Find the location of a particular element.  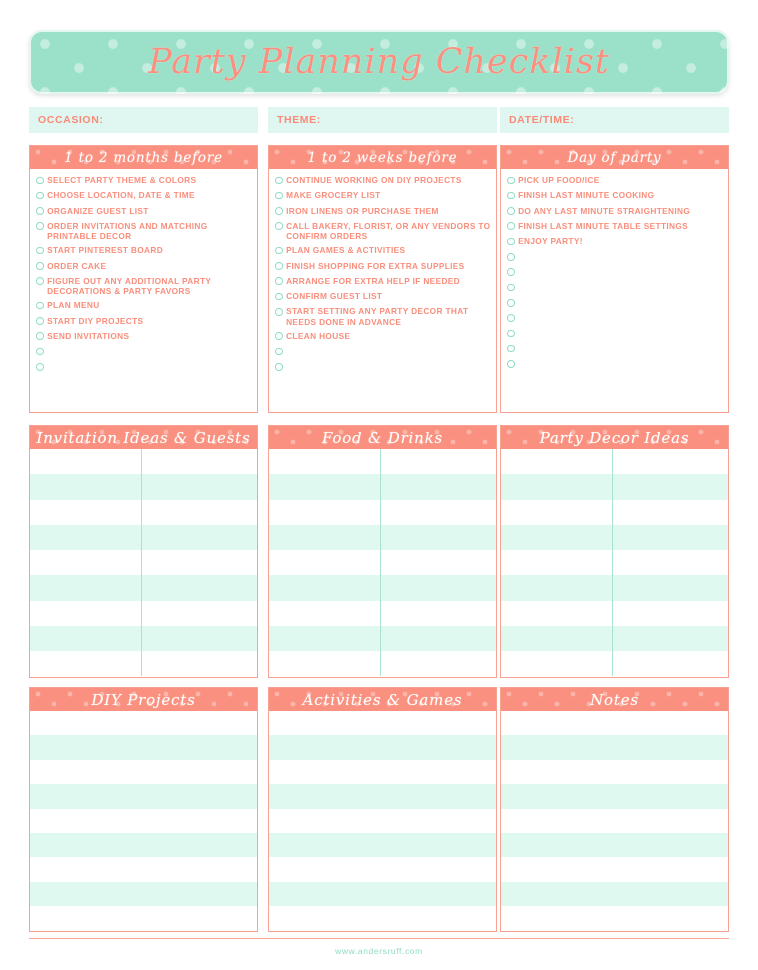

field-bar-0: OCCASION: is located at coordinates (143, 120).